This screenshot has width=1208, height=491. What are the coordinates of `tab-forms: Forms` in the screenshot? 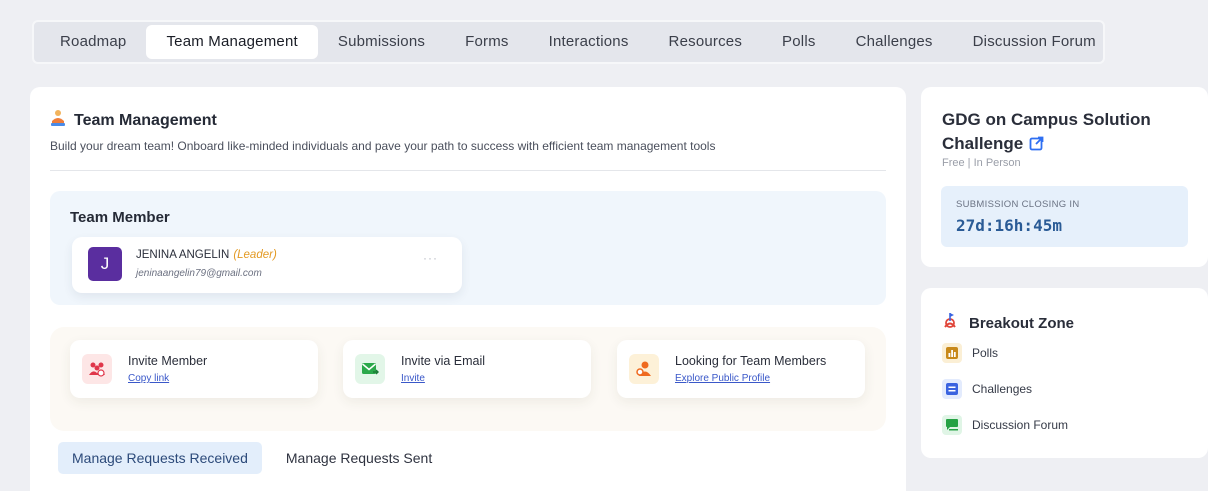 It's located at (487, 42).